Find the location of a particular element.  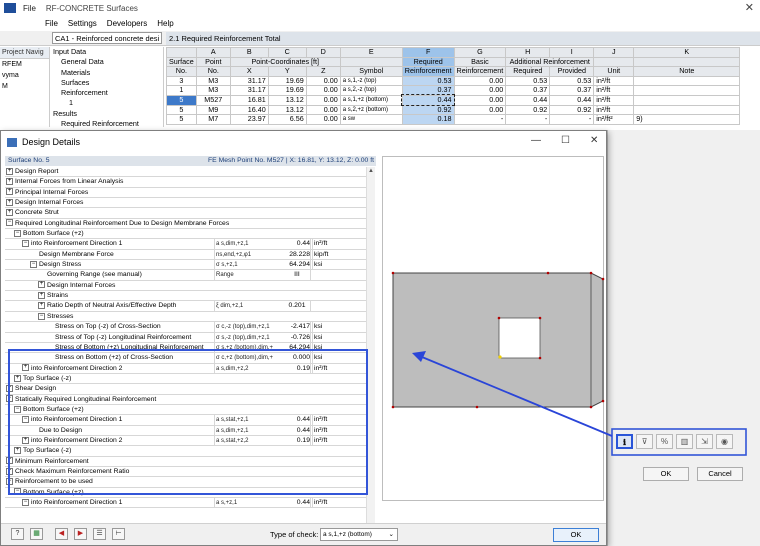

annotation-arrow is located at coordinates (517, 396).